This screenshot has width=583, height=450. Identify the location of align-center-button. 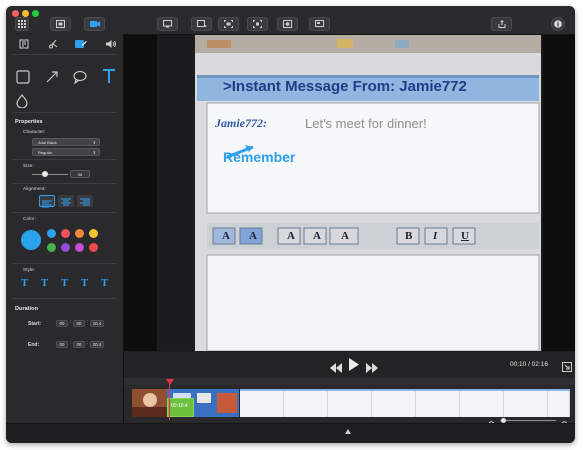
(66, 201).